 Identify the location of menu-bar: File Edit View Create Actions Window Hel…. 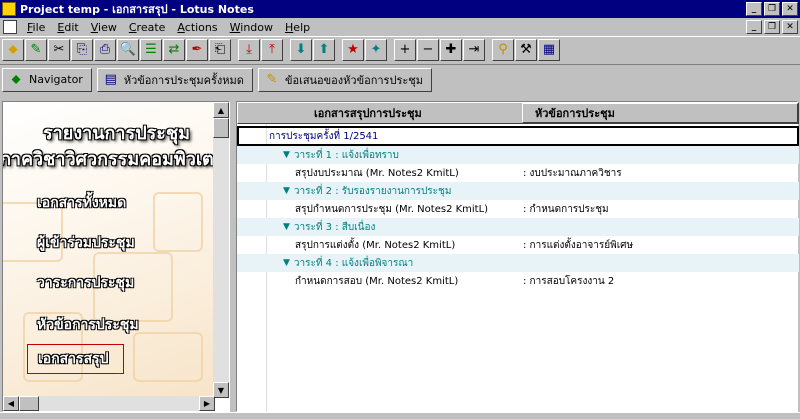
(400, 27).